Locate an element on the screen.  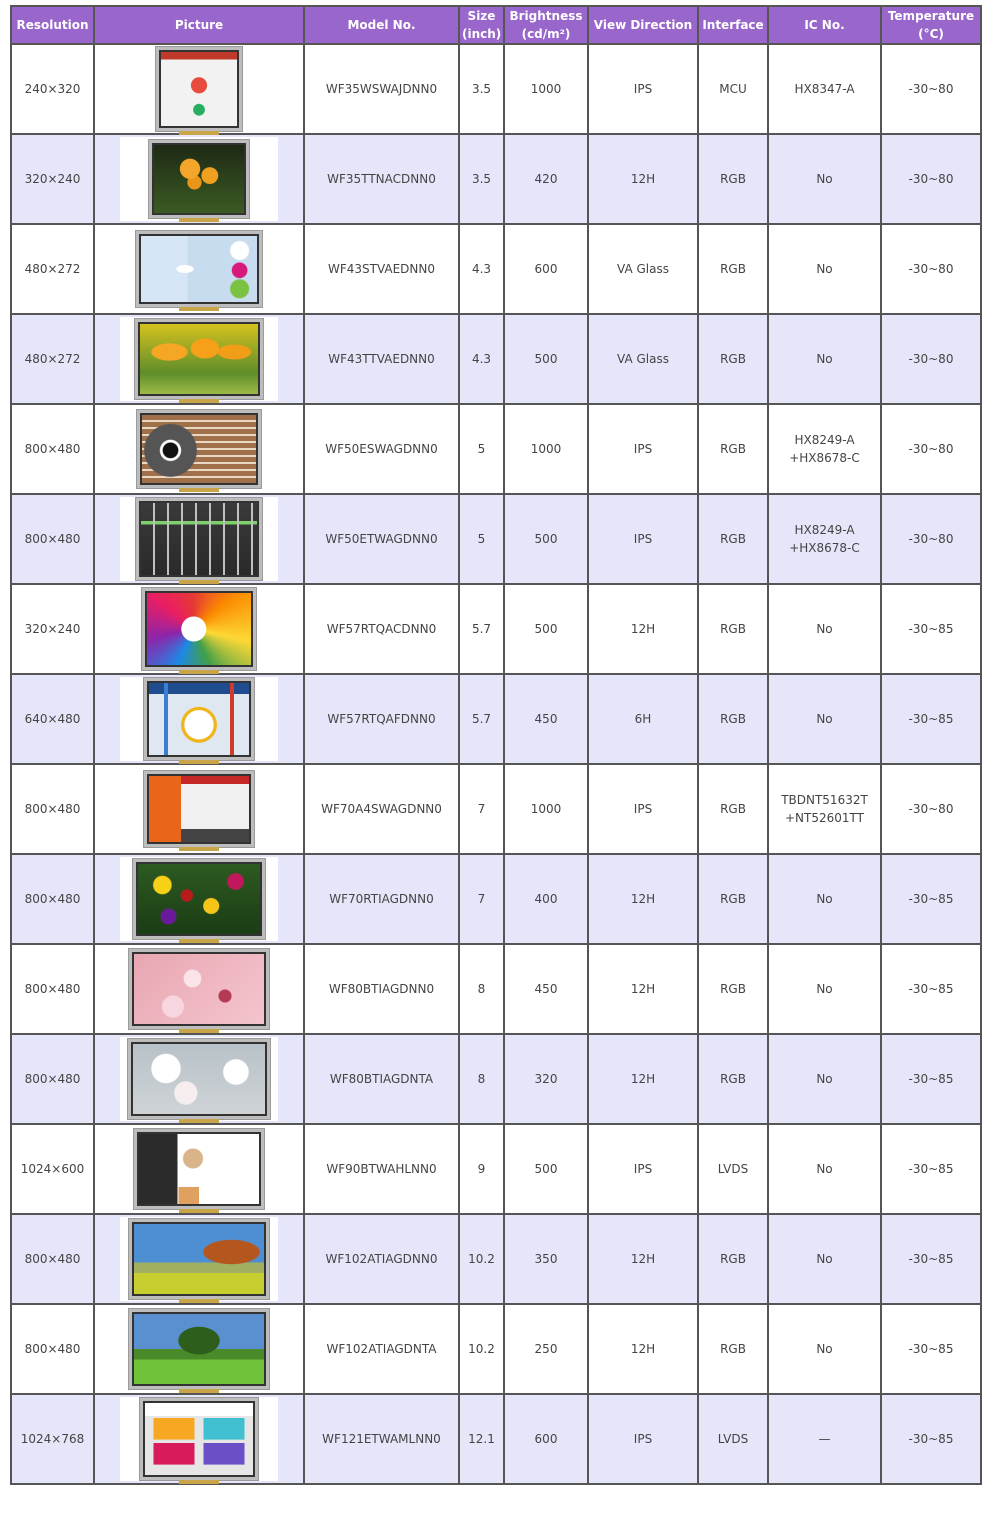
lcd-photo-ticketing-ui is located at coordinates (199, 1441).